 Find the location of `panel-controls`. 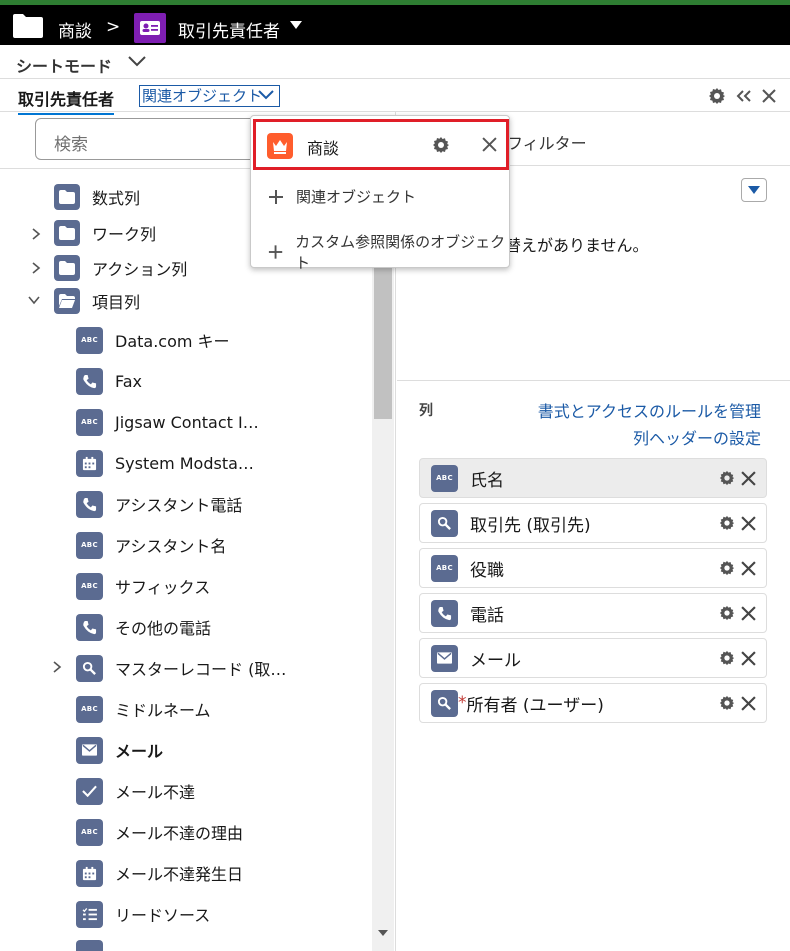

panel-controls is located at coordinates (742, 96).